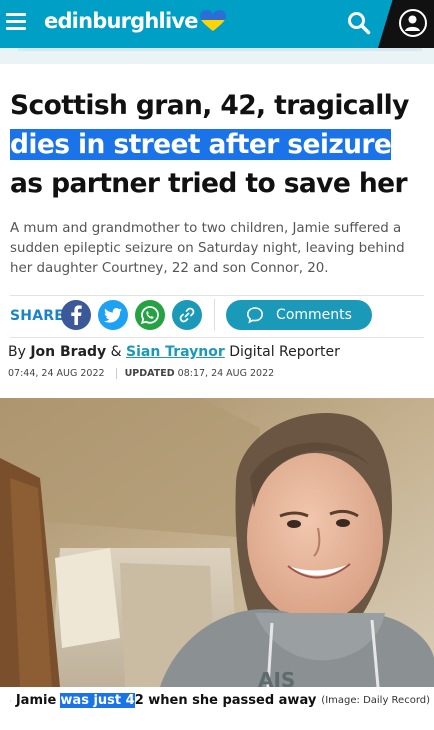 The height and width of the screenshot is (730, 434). Describe the element at coordinates (37, 316) in the screenshot. I see `share-label: SHARE` at that location.